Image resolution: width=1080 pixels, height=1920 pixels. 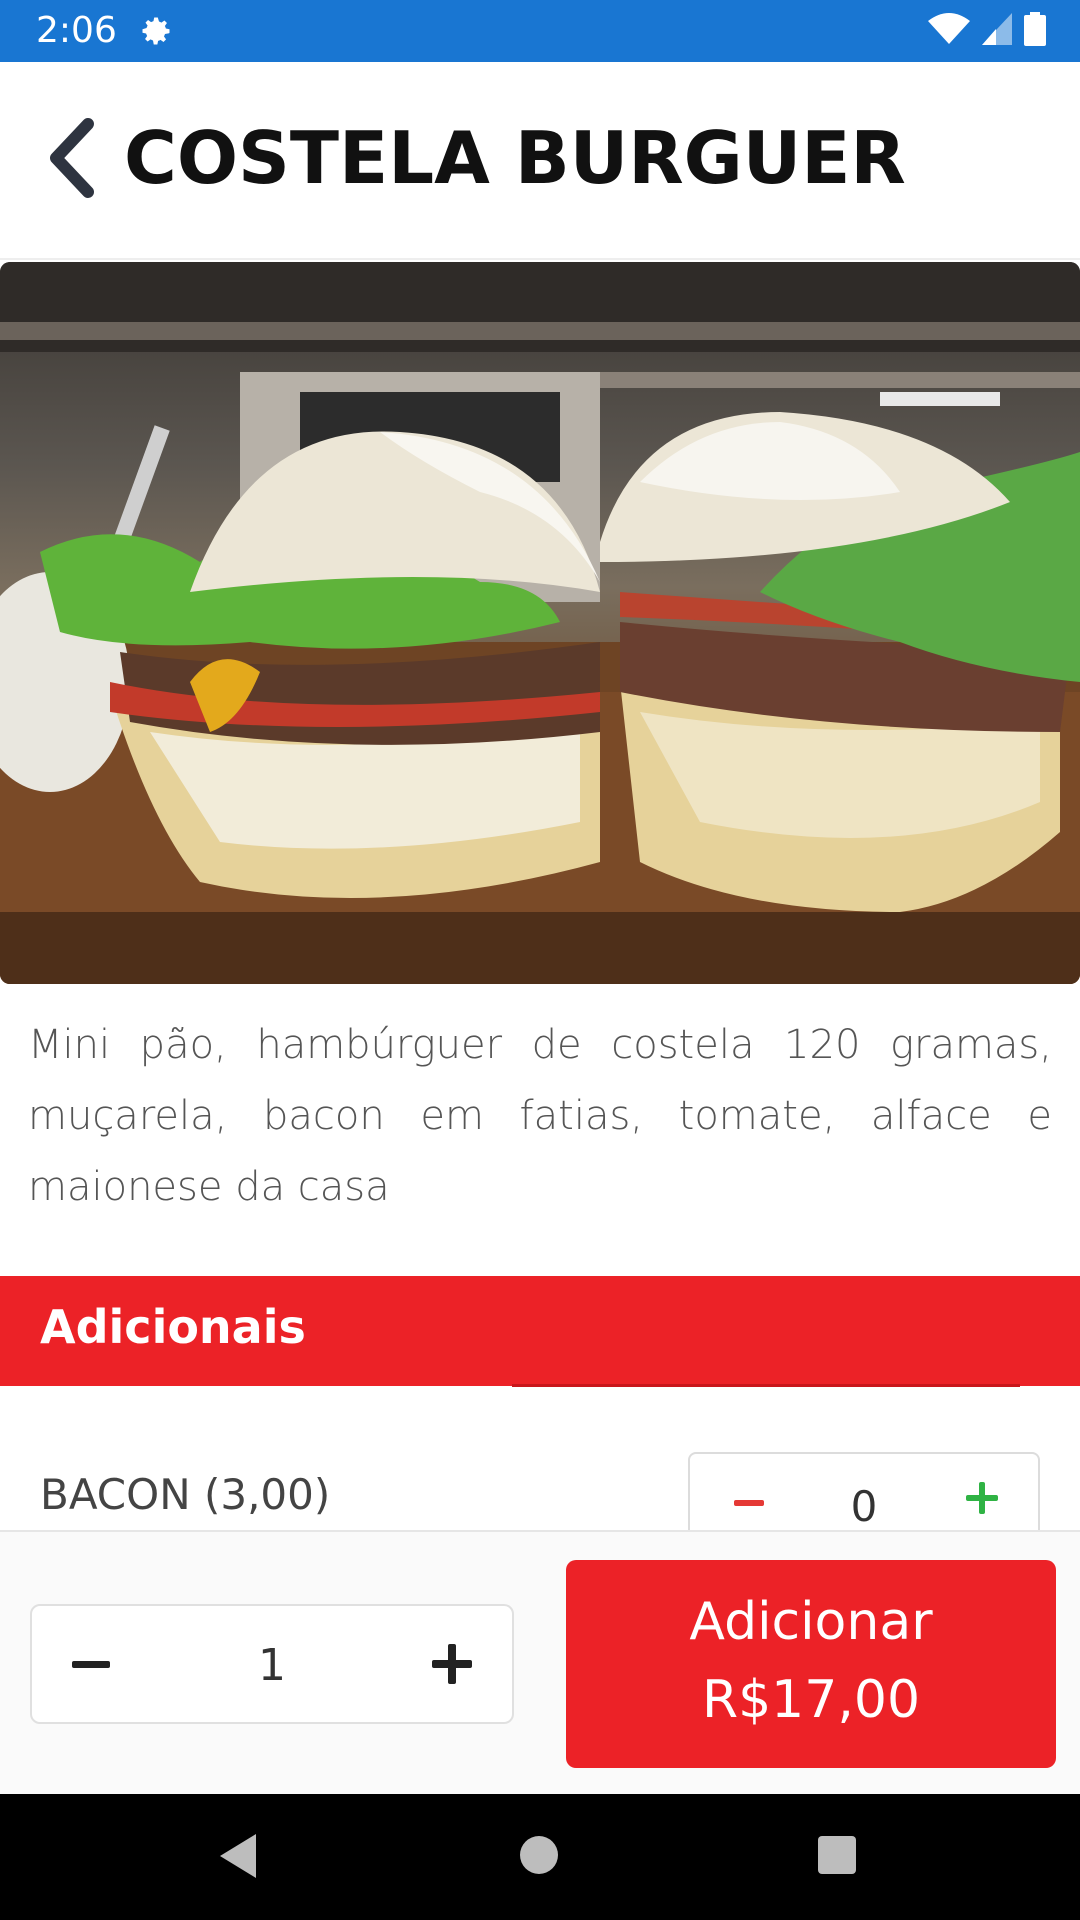 What do you see at coordinates (173, 1327) in the screenshot?
I see `additions-title: Adicionais` at bounding box center [173, 1327].